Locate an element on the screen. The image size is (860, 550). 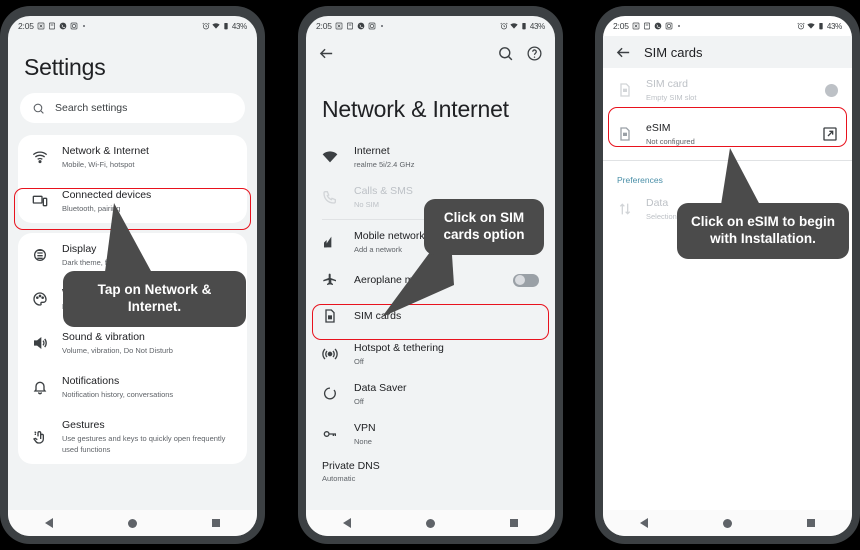
row-title: Network & Internet is located at coordinates (105, 151).